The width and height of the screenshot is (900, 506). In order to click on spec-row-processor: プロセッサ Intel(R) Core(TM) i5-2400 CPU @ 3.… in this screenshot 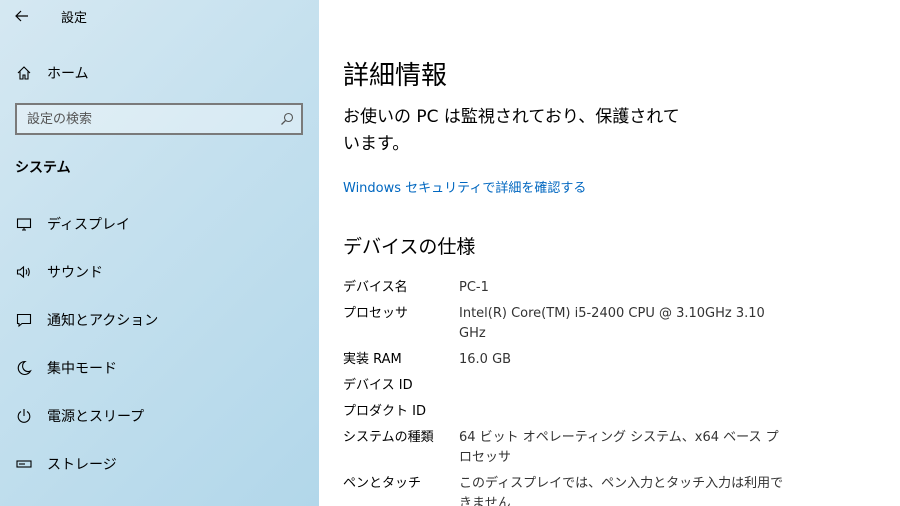, I will do `click(573, 324)`.